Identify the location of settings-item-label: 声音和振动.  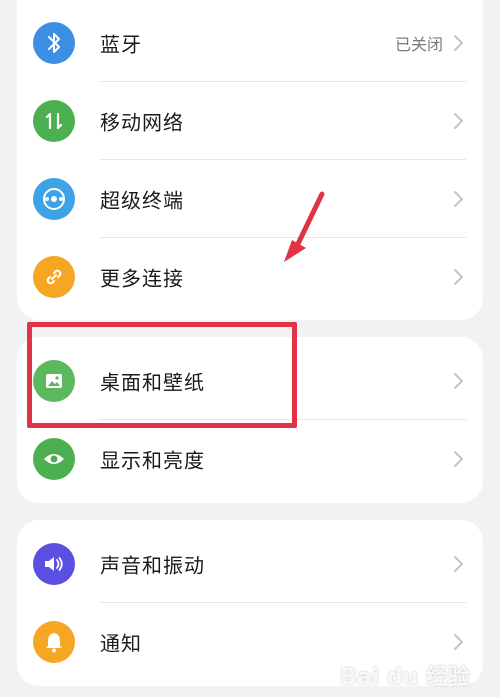
(152, 565).